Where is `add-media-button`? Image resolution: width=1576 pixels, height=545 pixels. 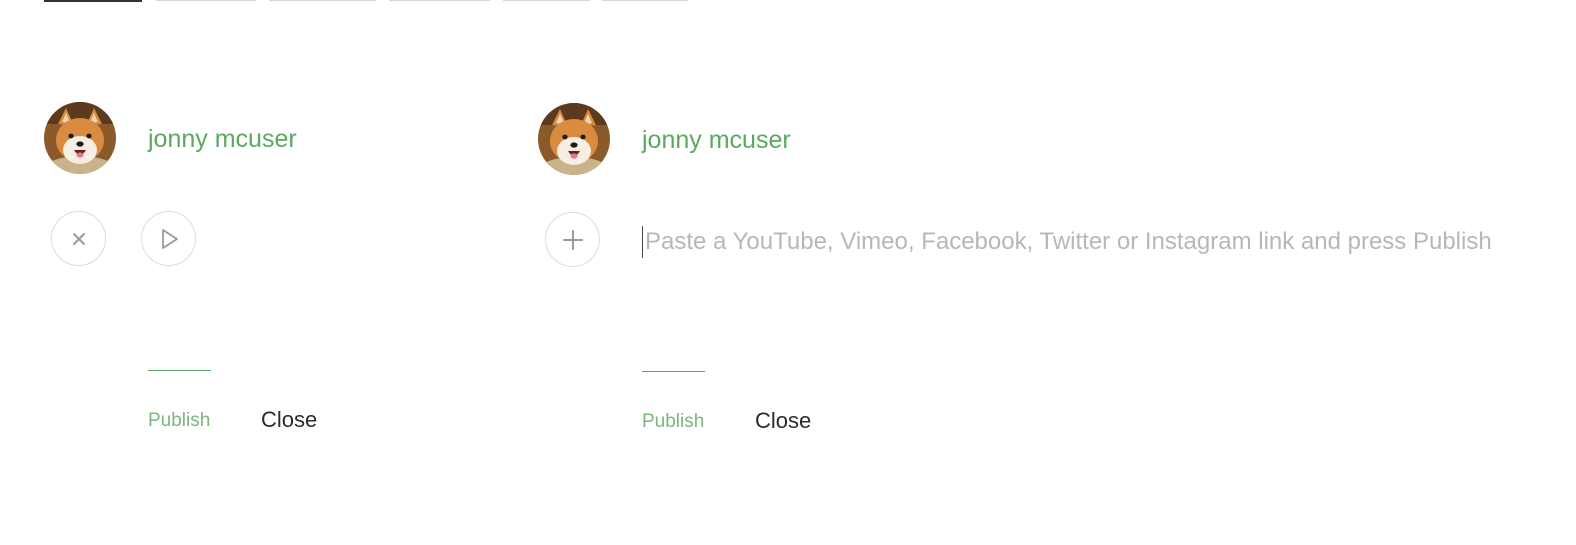
add-media-button is located at coordinates (572, 239).